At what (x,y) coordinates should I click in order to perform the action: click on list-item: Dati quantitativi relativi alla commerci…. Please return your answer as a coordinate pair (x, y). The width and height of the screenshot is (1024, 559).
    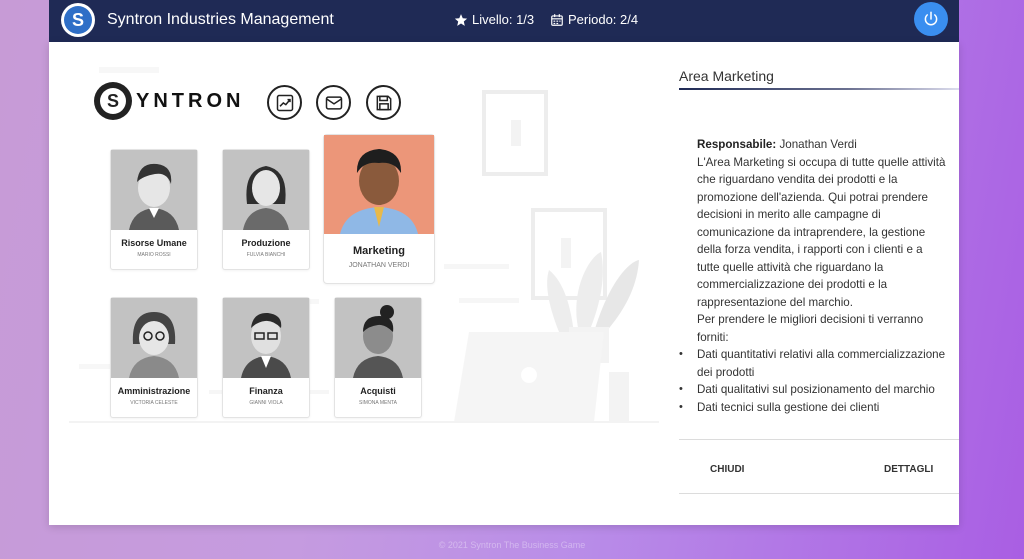
    Looking at the image, I should click on (813, 363).